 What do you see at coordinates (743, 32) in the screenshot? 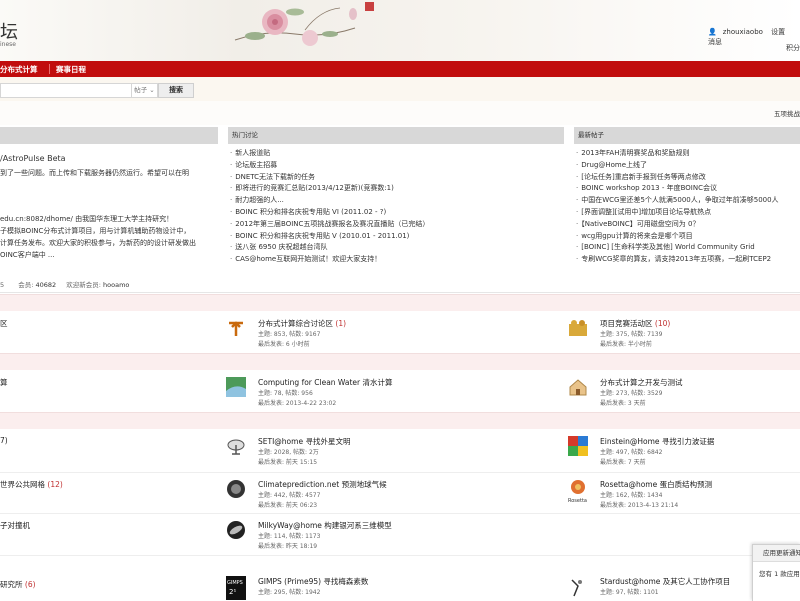
I see `username-link: zhouxiaobo` at bounding box center [743, 32].